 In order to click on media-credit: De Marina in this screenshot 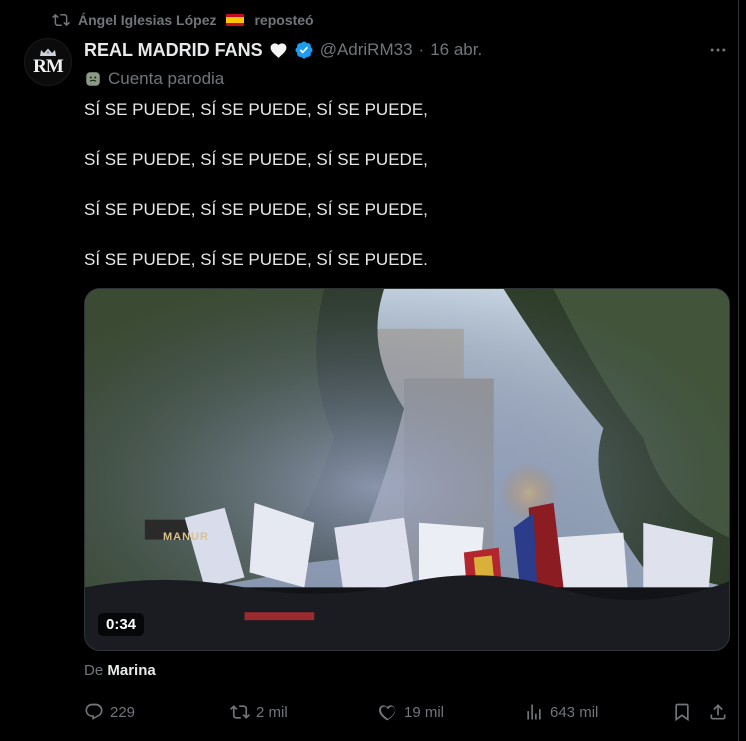, I will do `click(120, 670)`.